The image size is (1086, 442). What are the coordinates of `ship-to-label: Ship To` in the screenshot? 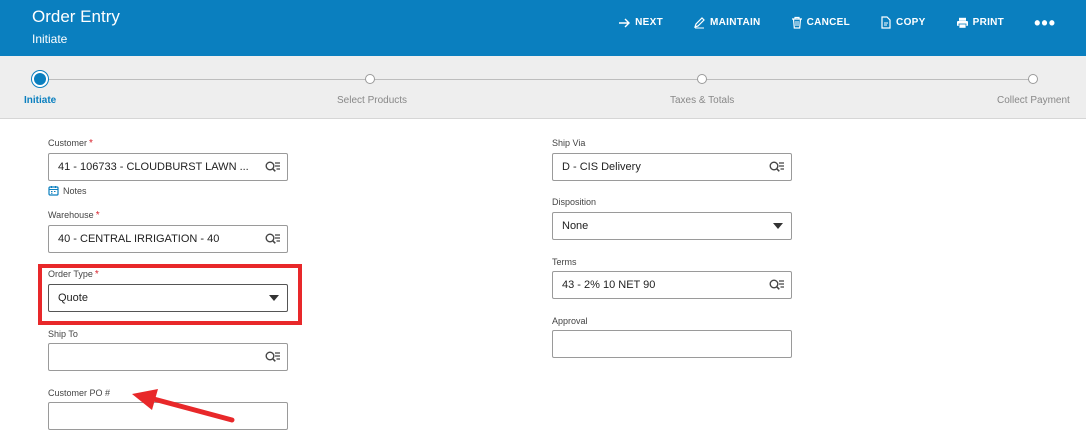 It's located at (63, 334).